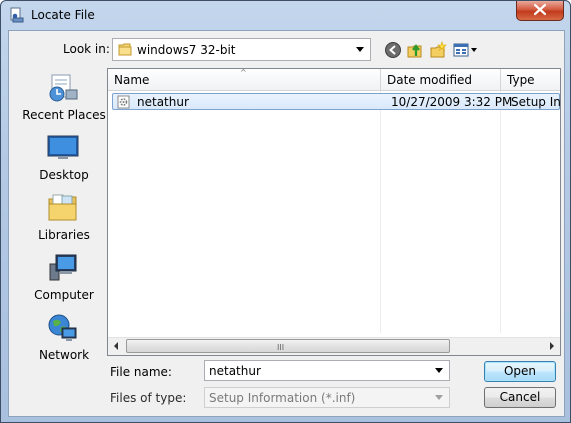  I want to click on table-row: netathur 10/27/2009 3:32 PM Setup Infc, so click(336, 101).